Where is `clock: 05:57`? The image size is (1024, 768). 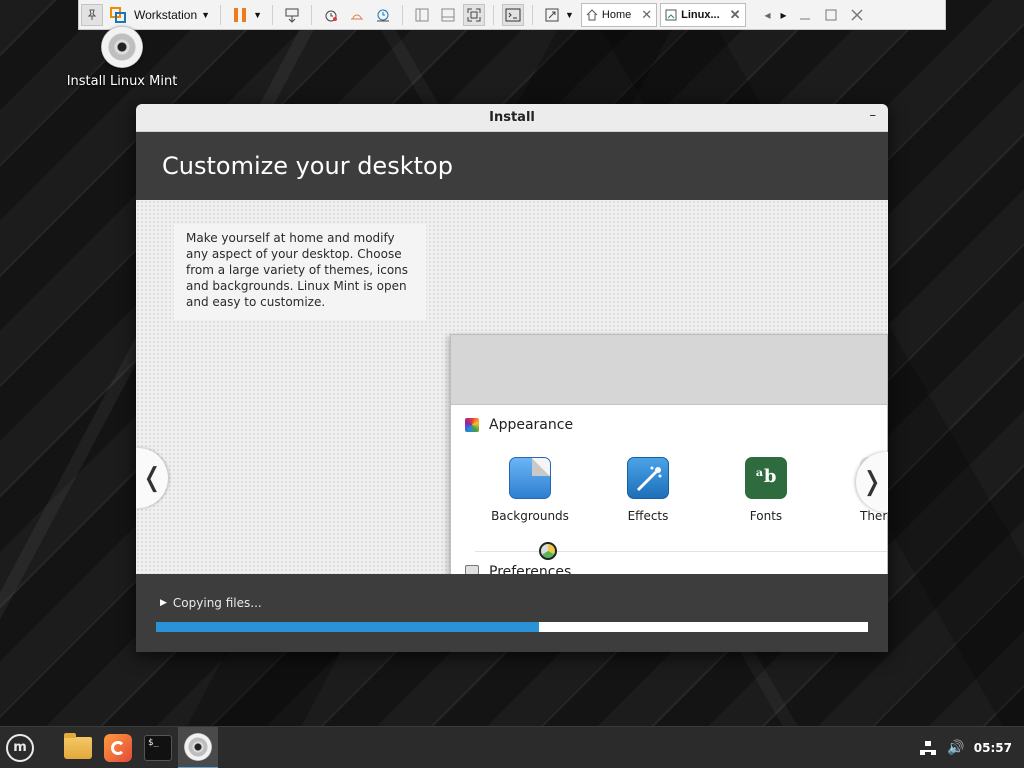 clock: 05:57 is located at coordinates (993, 748).